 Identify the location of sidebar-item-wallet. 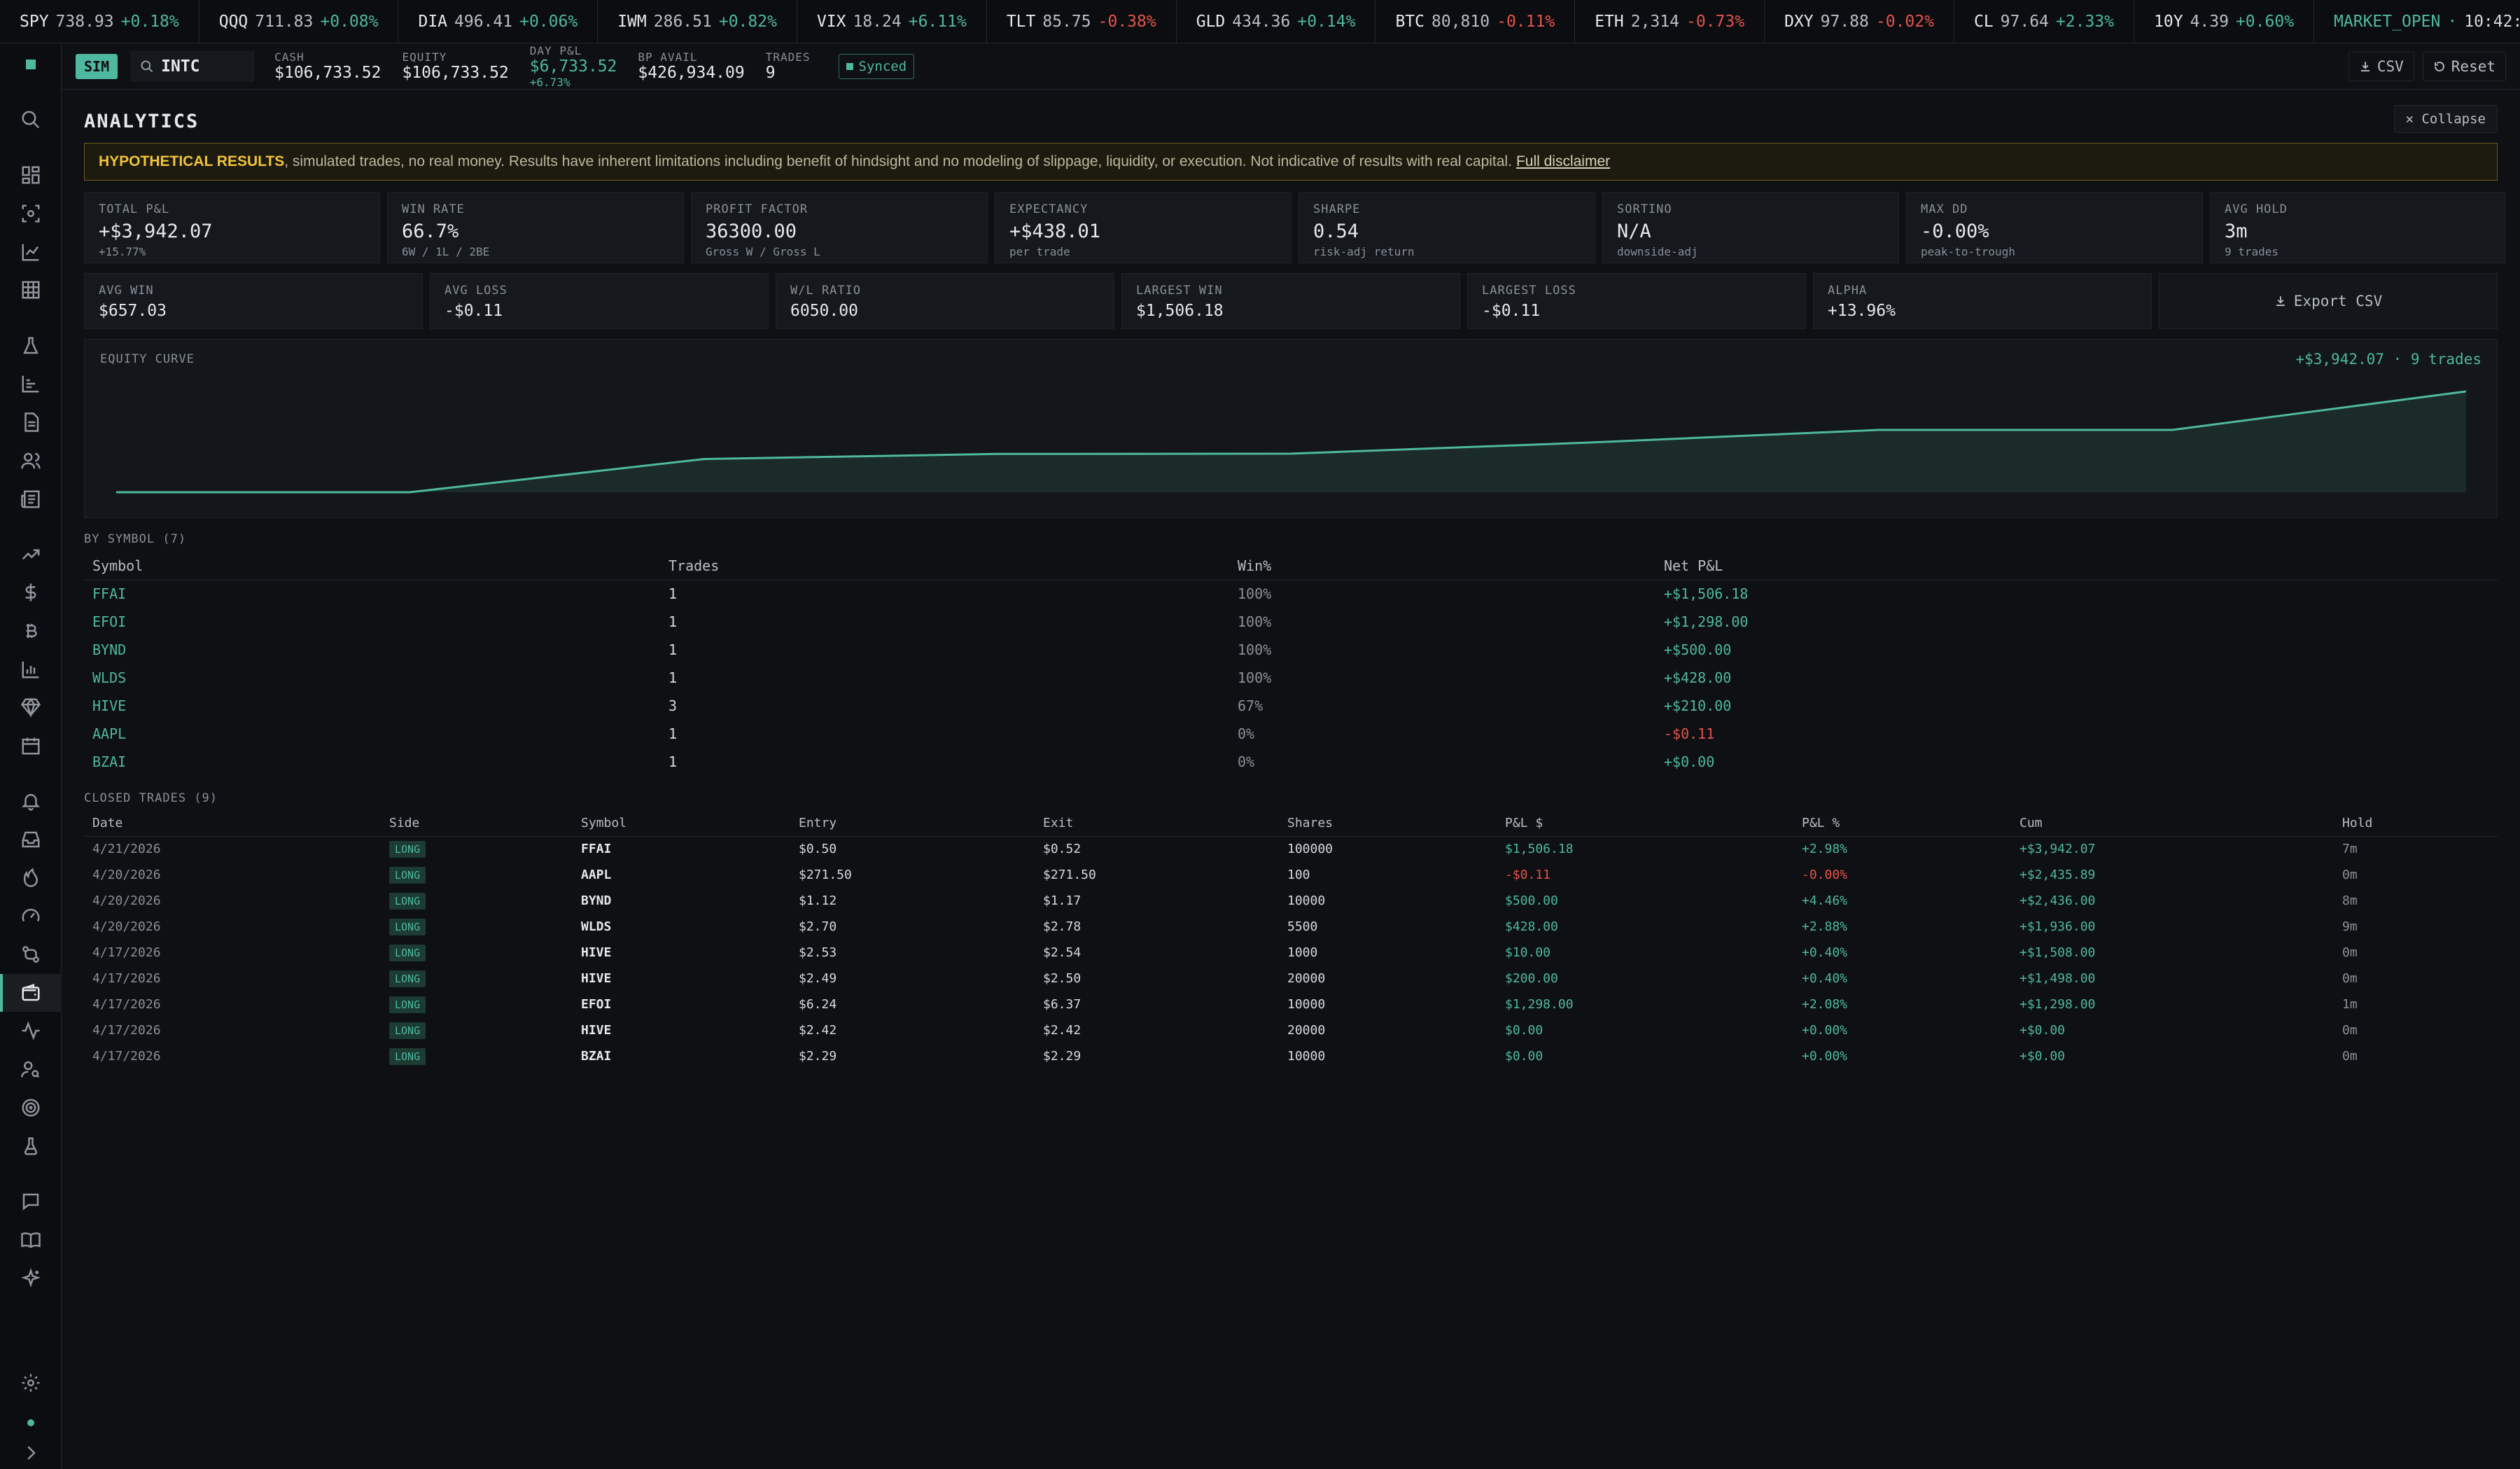
(30, 993).